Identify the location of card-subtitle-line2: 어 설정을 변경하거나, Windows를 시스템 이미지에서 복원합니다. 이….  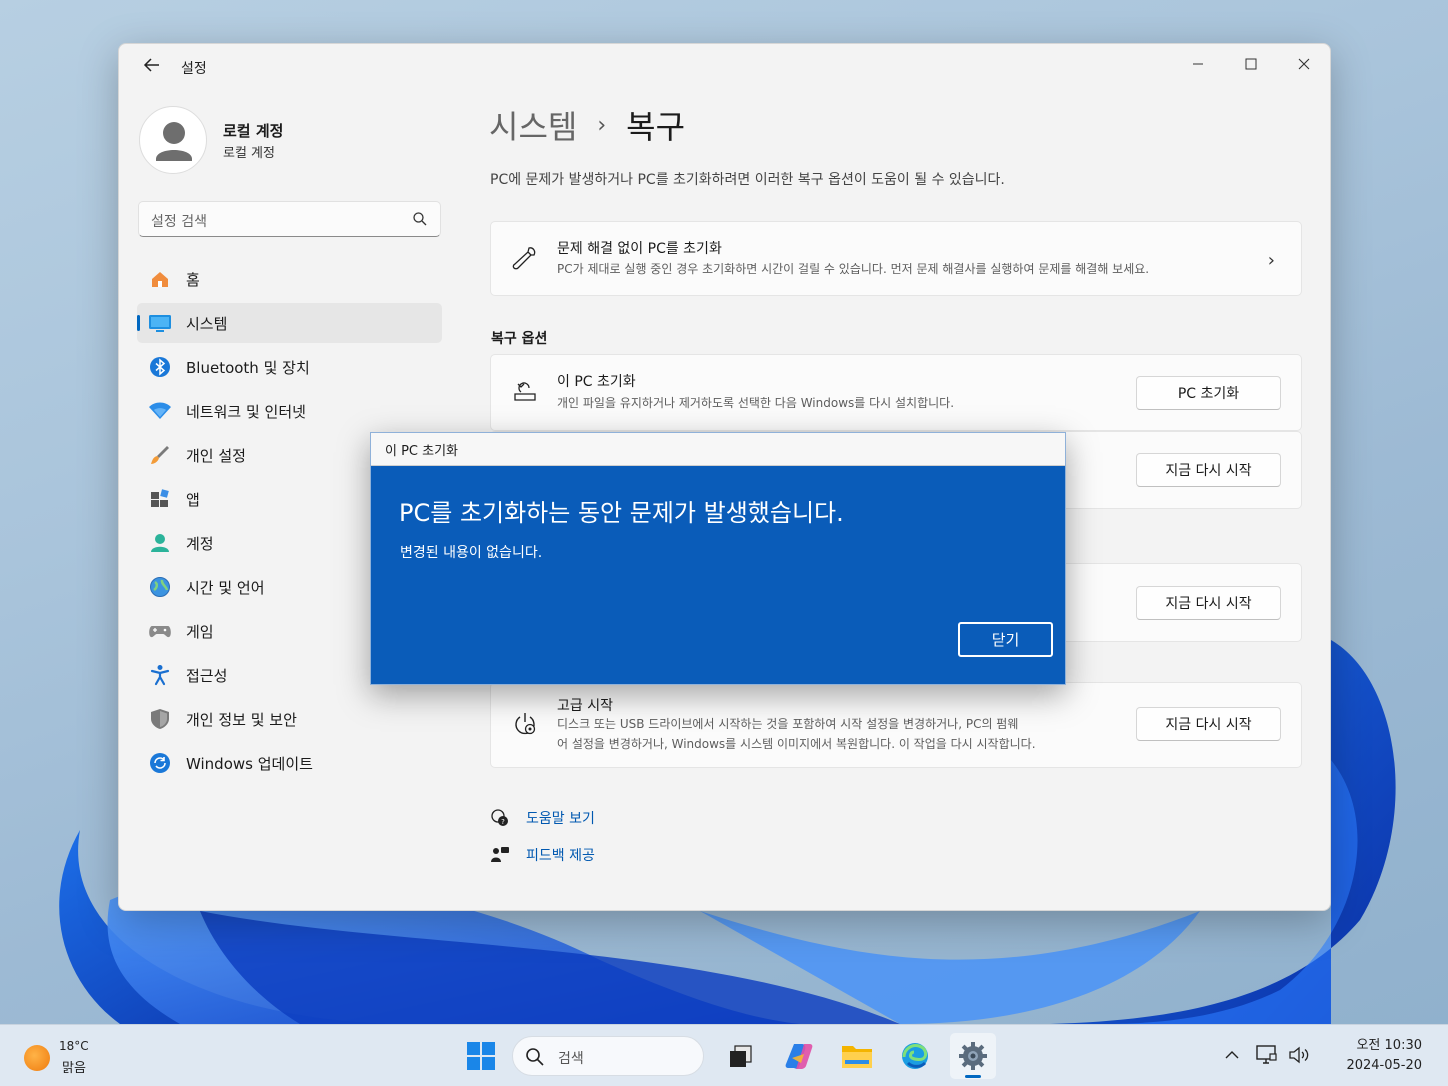
(796, 744).